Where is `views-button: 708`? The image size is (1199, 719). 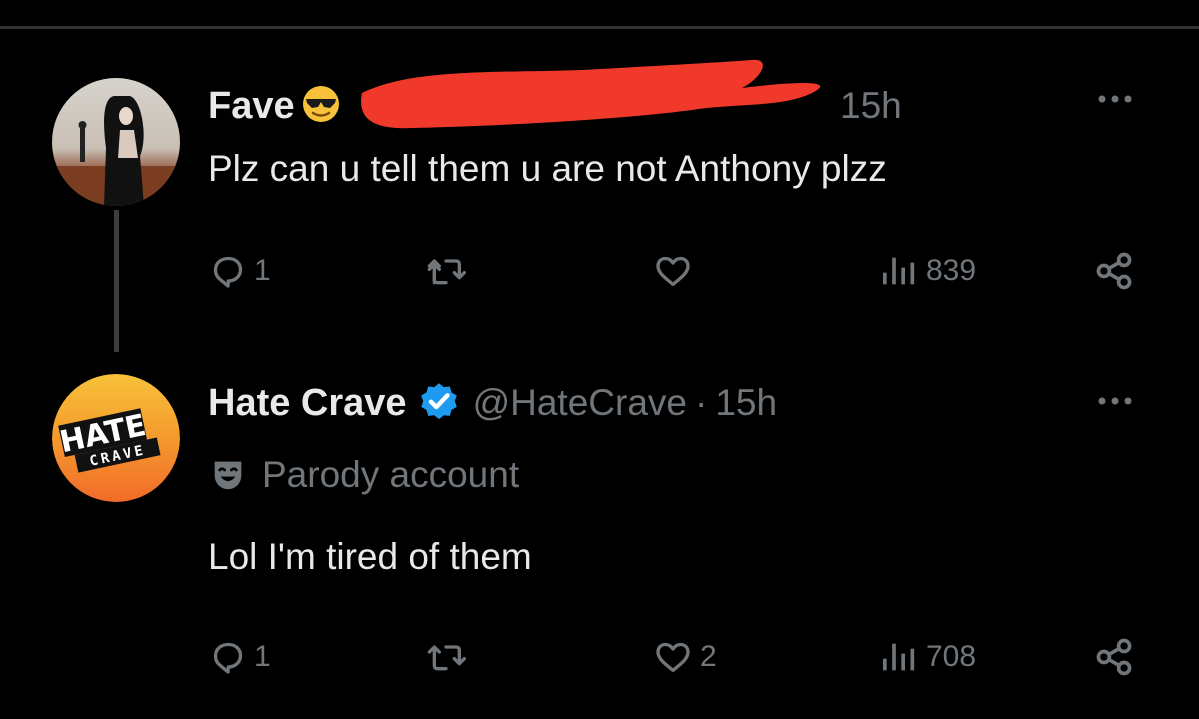 views-button: 708 is located at coordinates (926, 657).